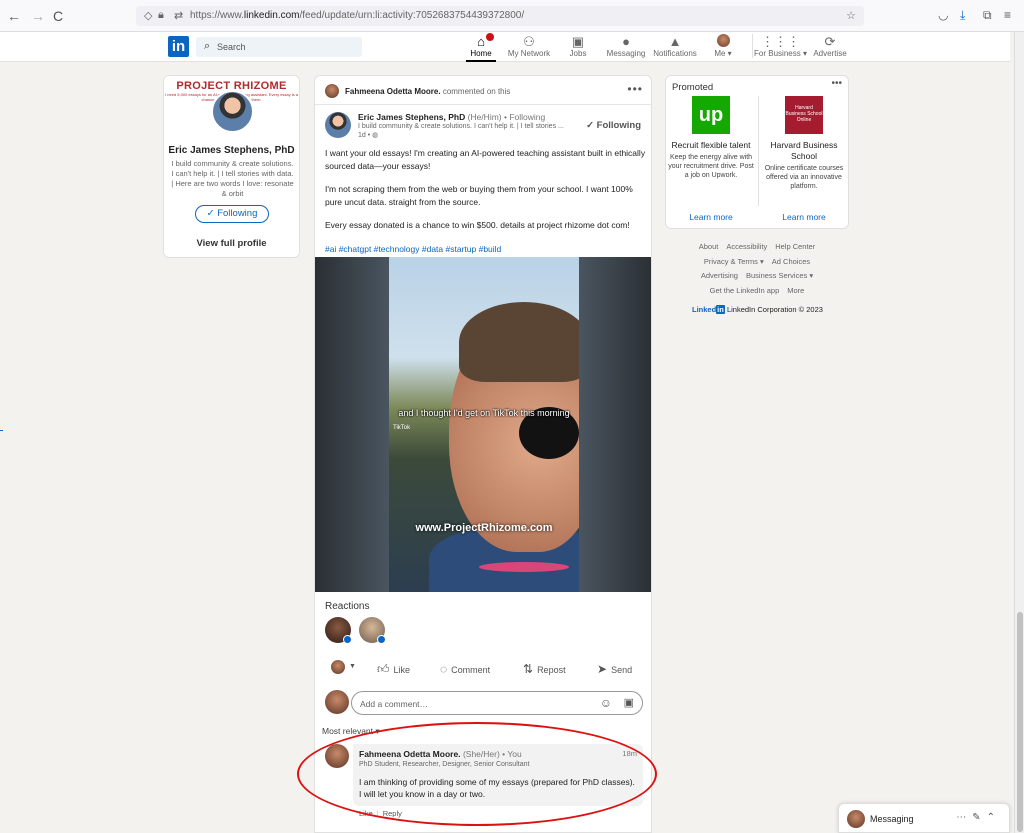  I want to click on extensions-icon: ⧉, so click(987, 15).